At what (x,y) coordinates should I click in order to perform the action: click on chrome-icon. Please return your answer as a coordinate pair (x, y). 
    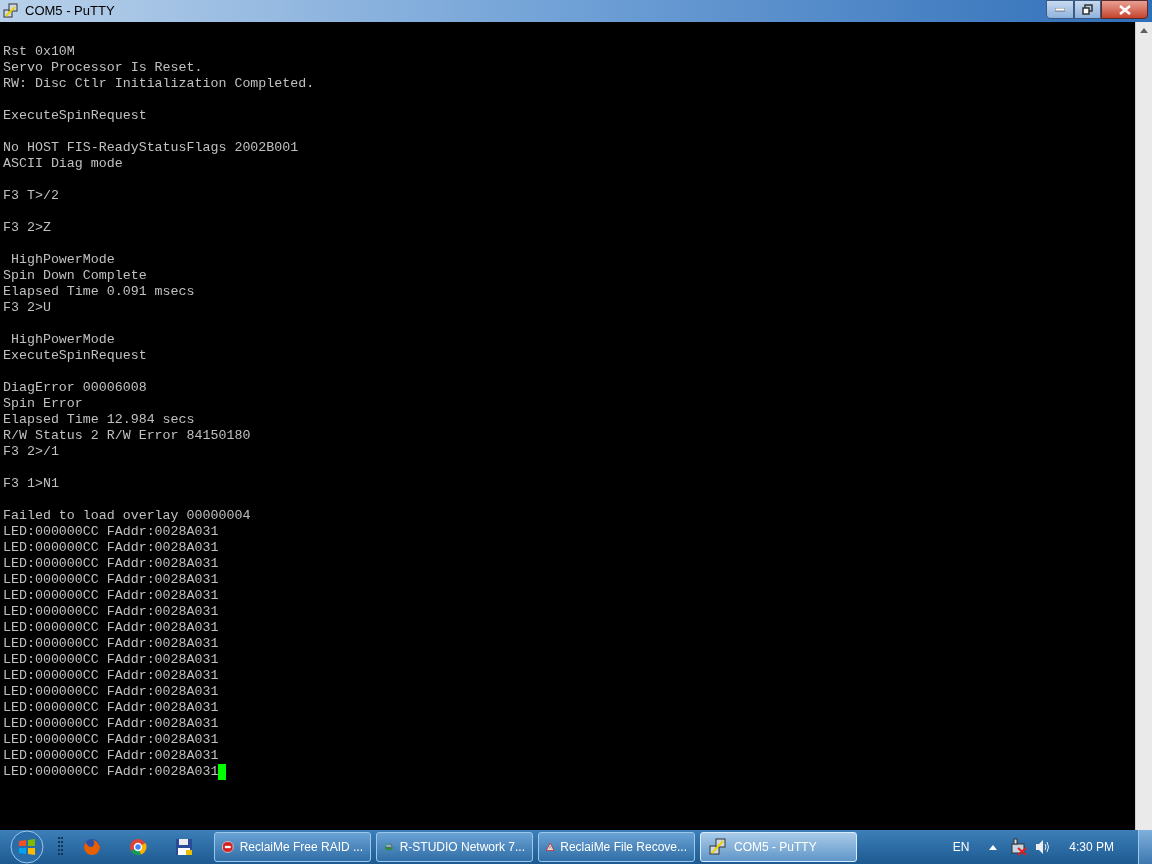
    Looking at the image, I should click on (138, 847).